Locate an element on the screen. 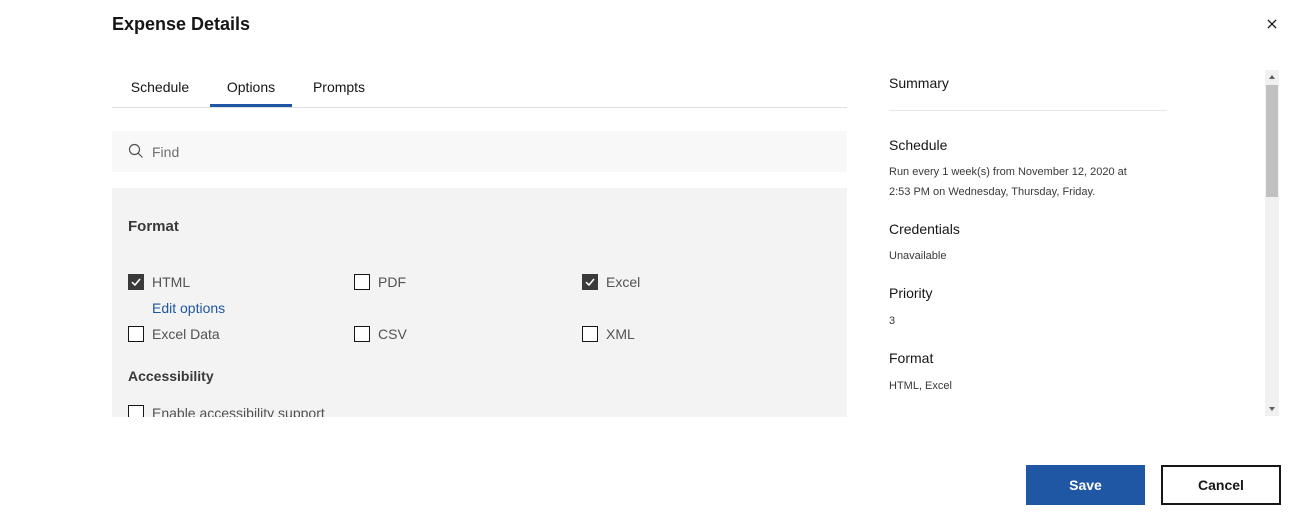  format-option-html: HTML is located at coordinates (159, 282).